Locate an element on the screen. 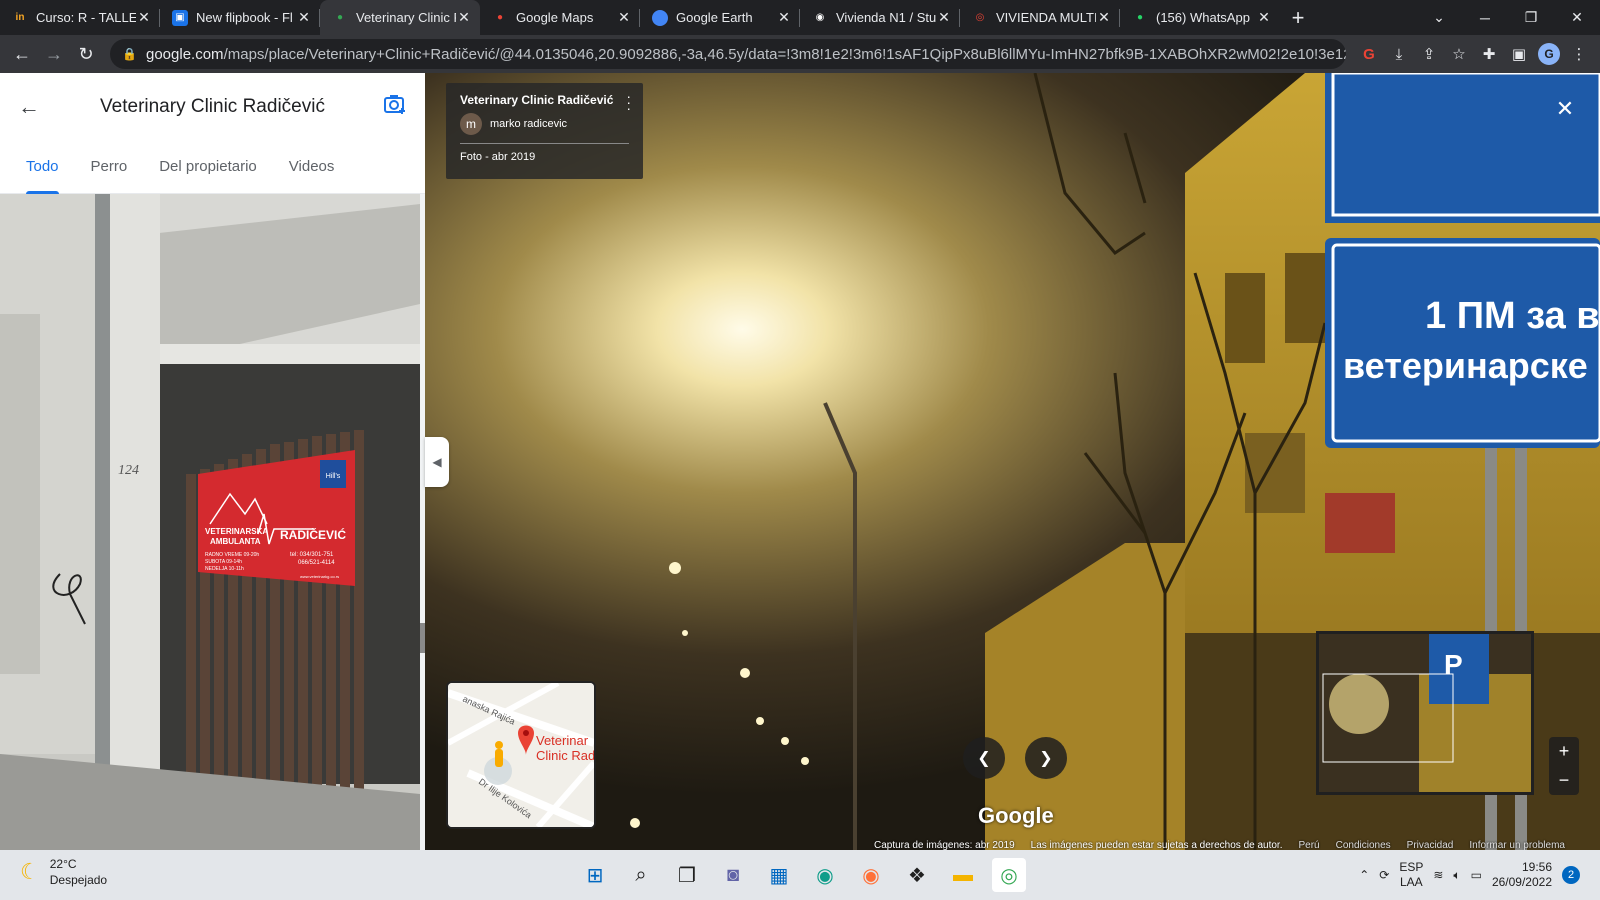 This screenshot has height=900, width=1600. sign-brand: Hill's is located at coordinates (333, 476).